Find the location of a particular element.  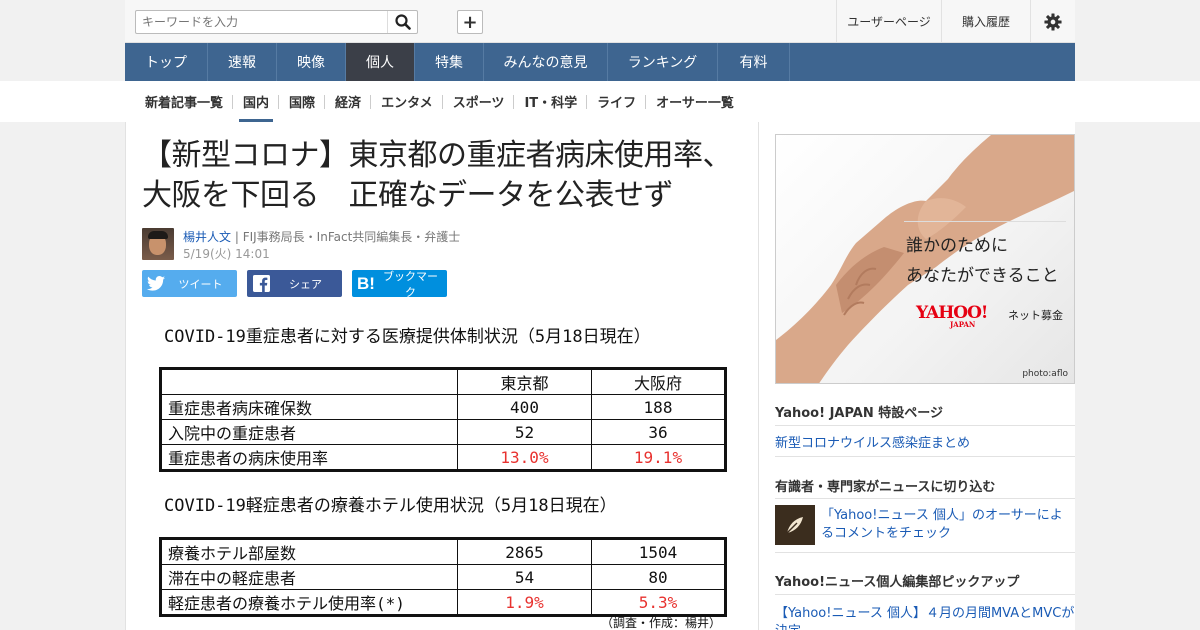

search-icon is located at coordinates (402, 22).